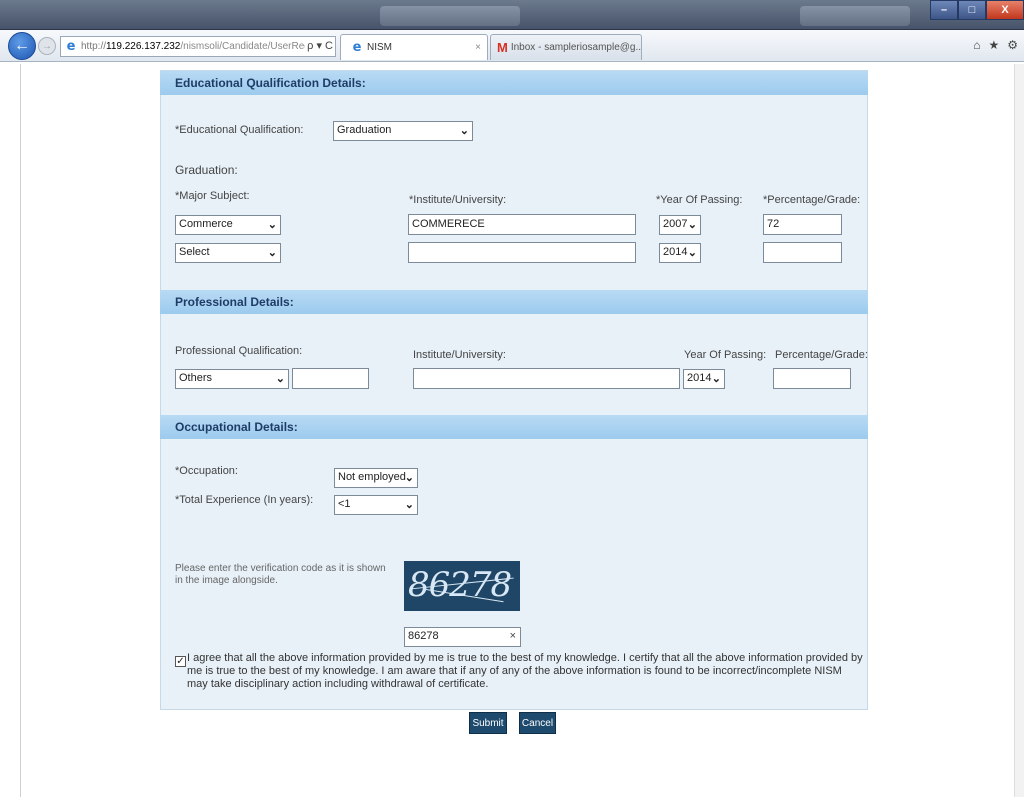 The width and height of the screenshot is (1024, 797). I want to click on major-subject-select-1: Commerce ⌄, so click(228, 225).